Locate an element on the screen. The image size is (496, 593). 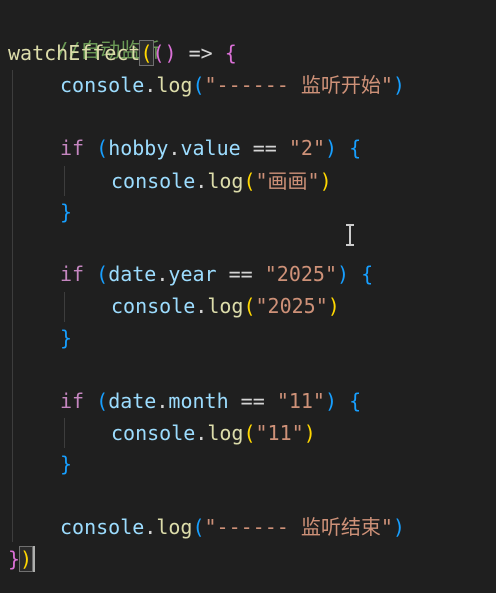
code-line-log-end: console.log("------ 监听结束") is located at coordinates (232, 527).